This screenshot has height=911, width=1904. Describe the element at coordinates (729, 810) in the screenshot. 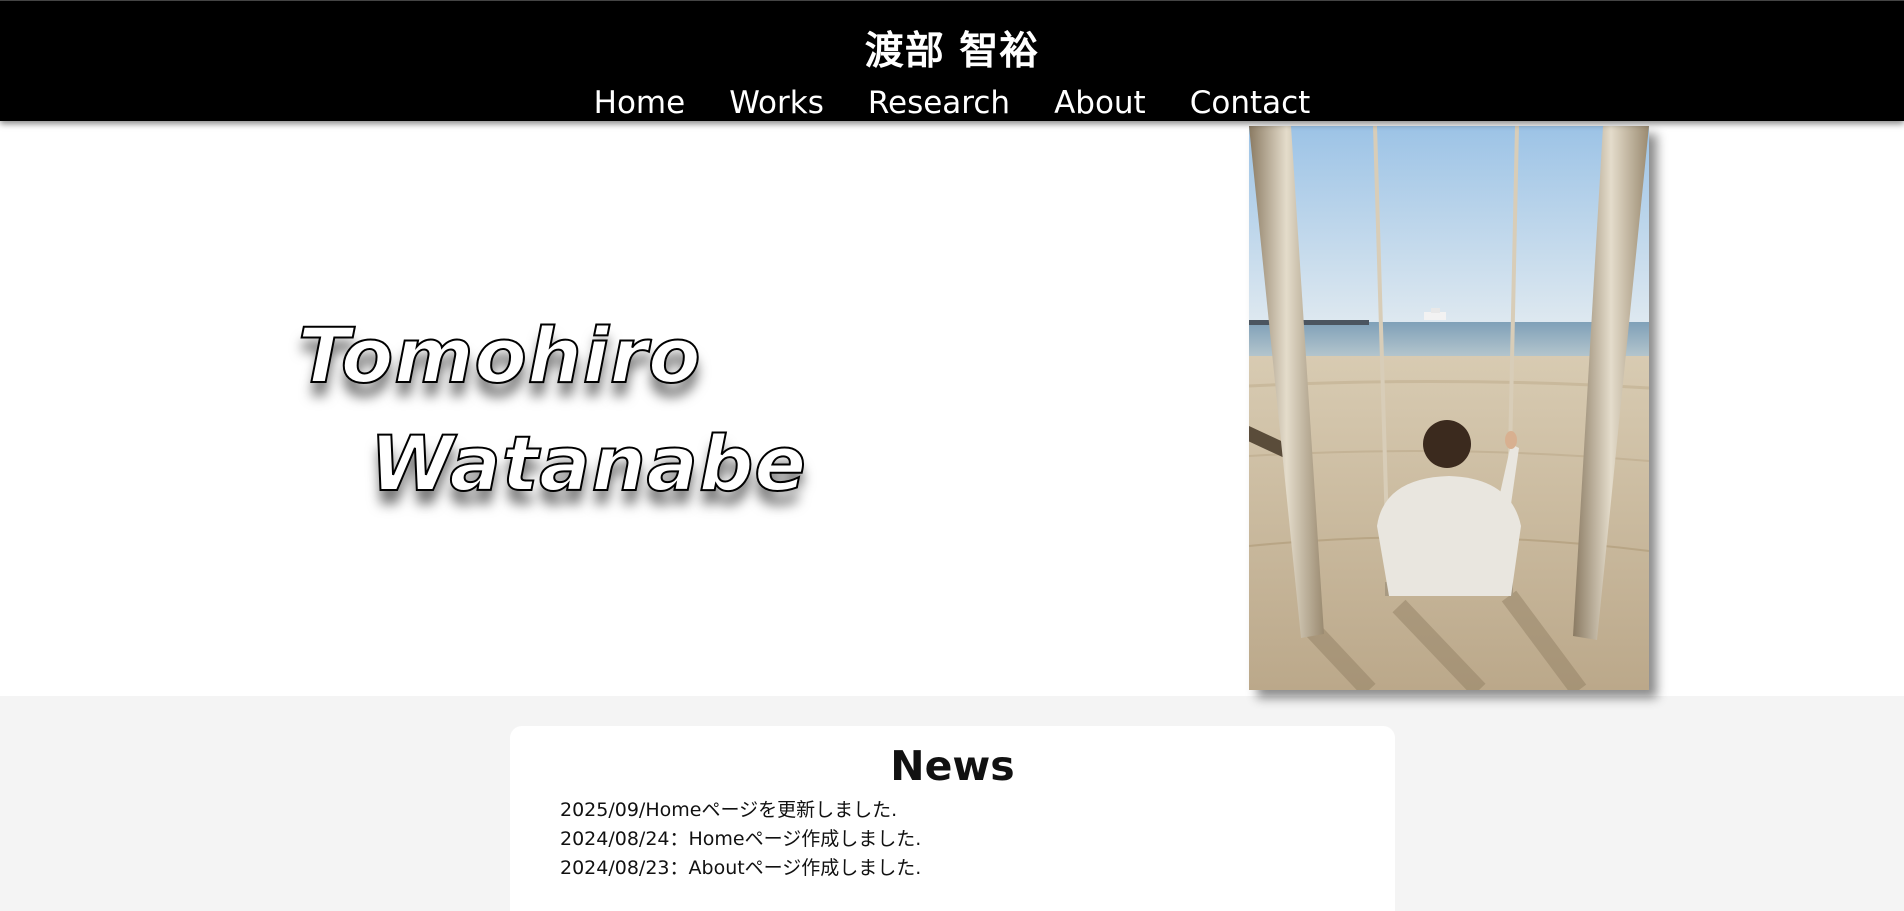

I see `news-item: 2025/09/Homeページを更新しました.` at that location.